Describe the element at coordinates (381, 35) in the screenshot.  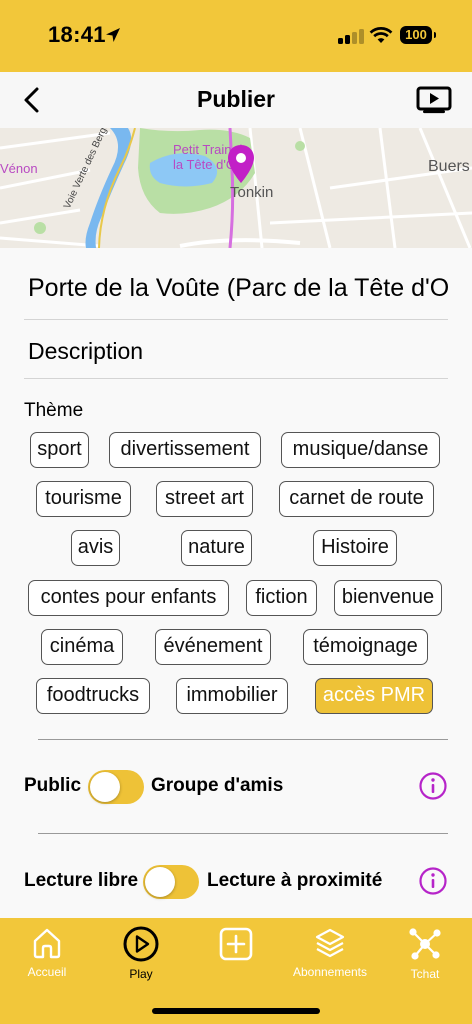
I see `wifi-icon` at that location.